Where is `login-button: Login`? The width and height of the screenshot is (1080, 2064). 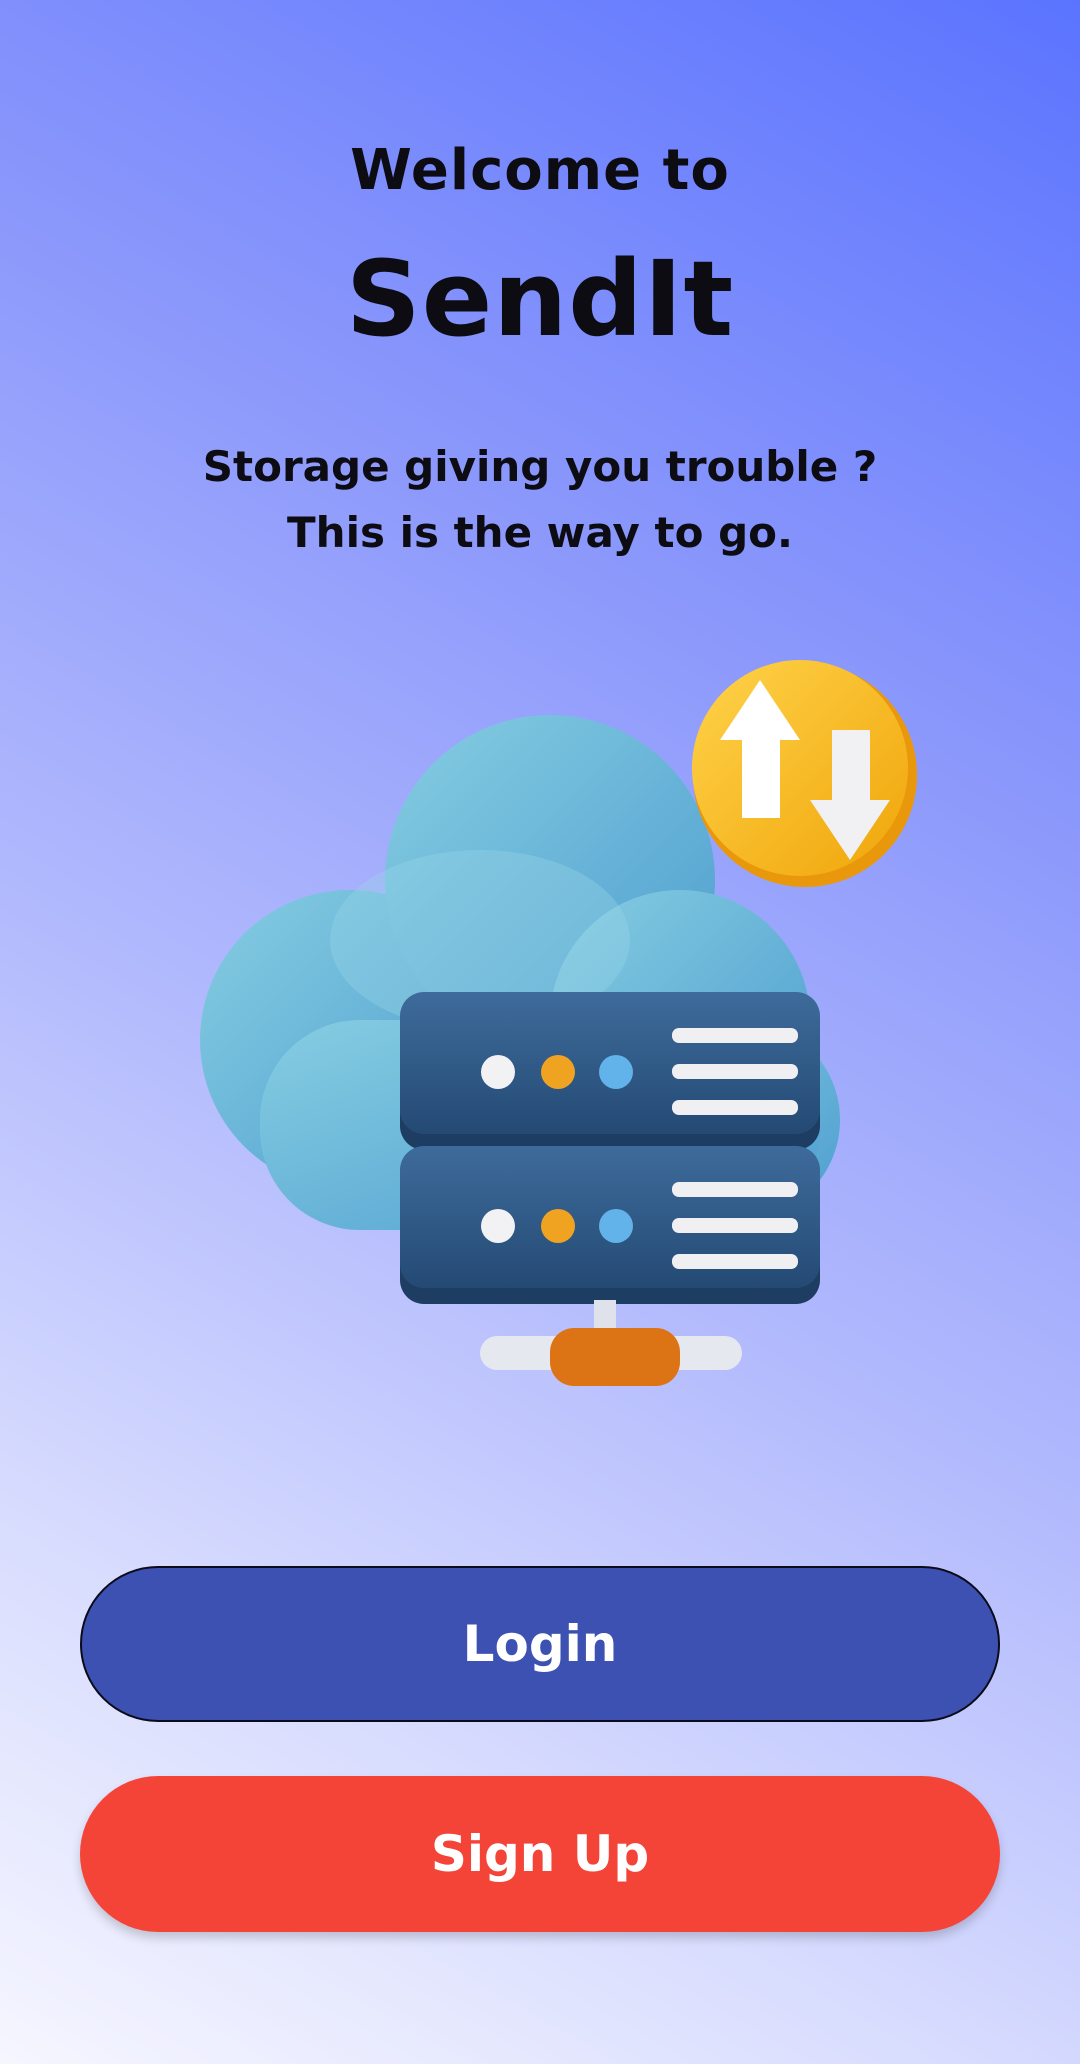 login-button: Login is located at coordinates (540, 1644).